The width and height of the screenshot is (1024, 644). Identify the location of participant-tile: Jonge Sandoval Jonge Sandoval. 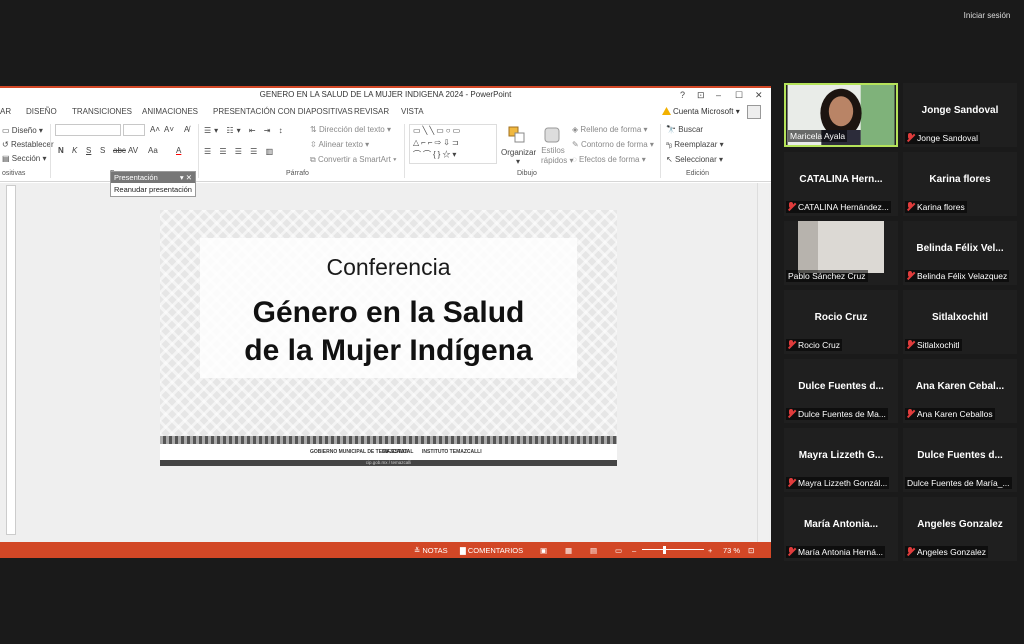
(960, 115).